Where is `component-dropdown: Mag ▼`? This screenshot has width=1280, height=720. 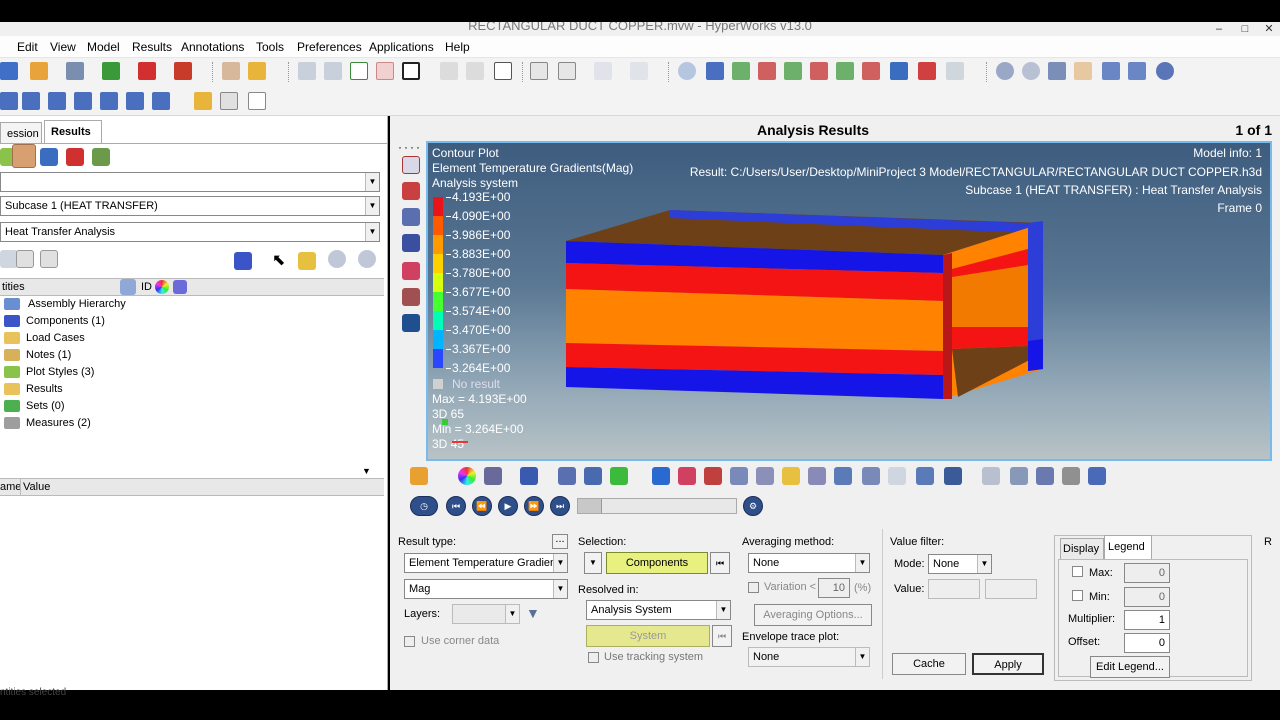 component-dropdown: Mag ▼ is located at coordinates (486, 589).